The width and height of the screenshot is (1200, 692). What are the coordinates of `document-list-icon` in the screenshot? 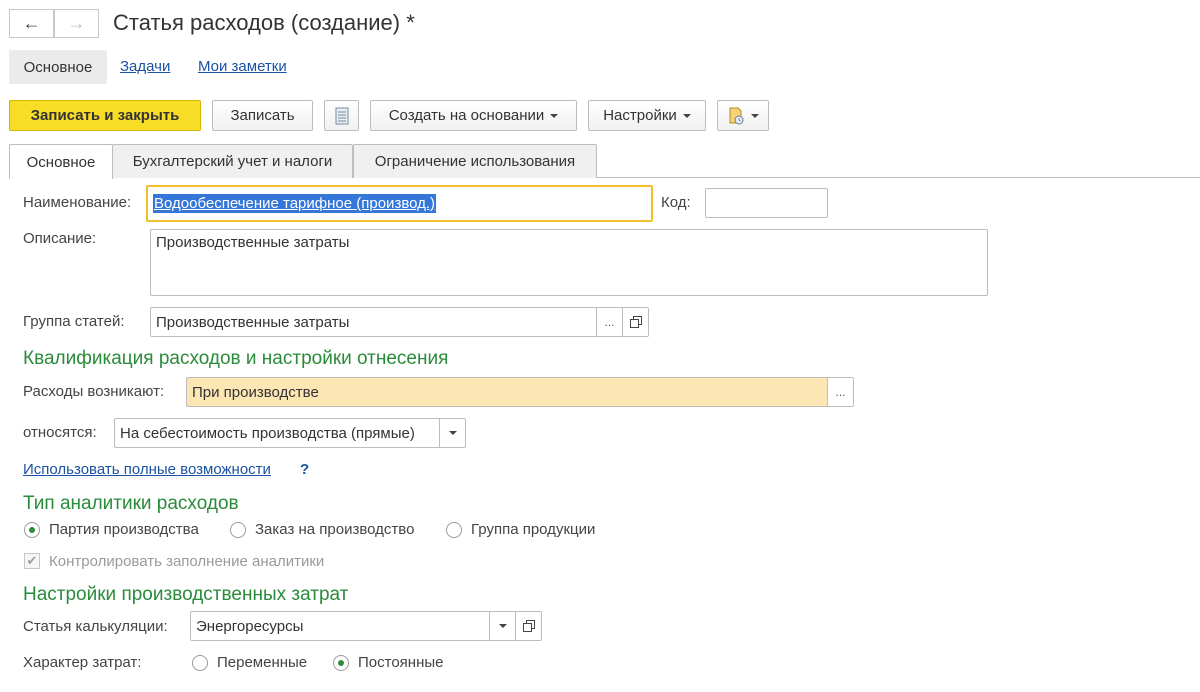 It's located at (341, 115).